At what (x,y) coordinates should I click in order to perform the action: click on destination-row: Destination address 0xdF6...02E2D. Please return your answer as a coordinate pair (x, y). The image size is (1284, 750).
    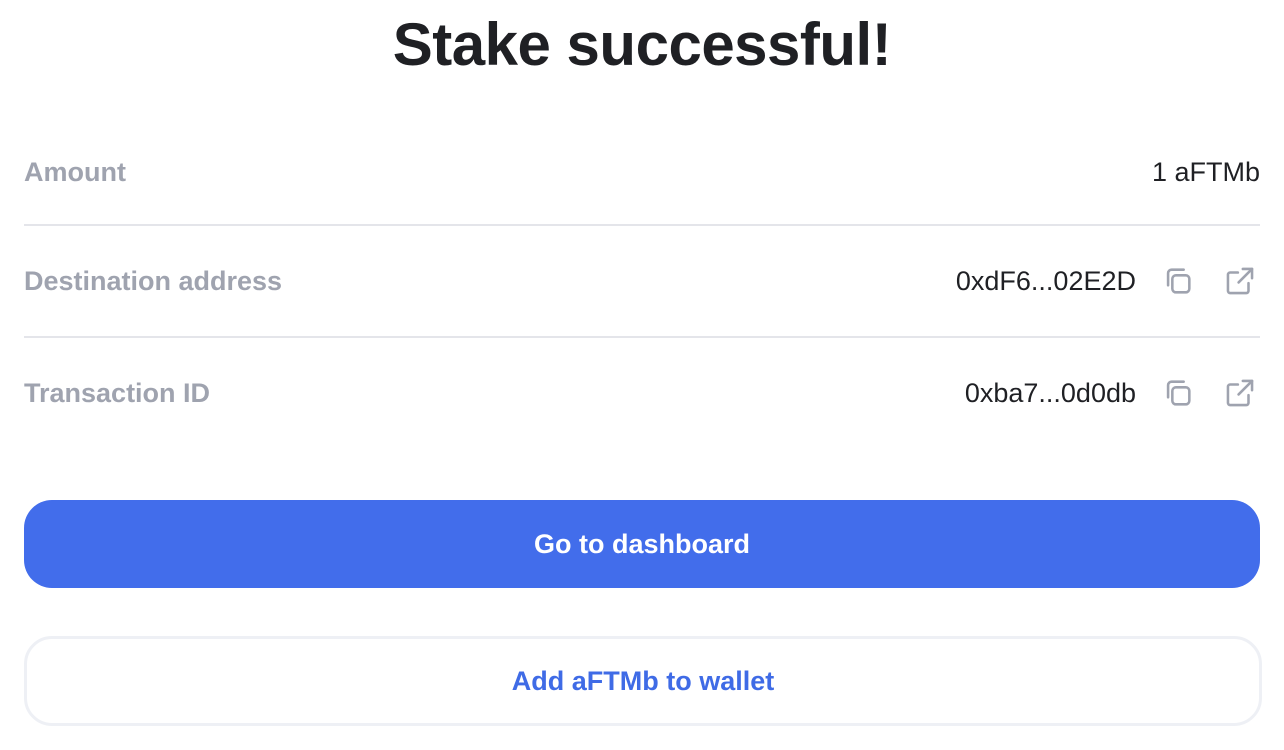
    Looking at the image, I should click on (642, 282).